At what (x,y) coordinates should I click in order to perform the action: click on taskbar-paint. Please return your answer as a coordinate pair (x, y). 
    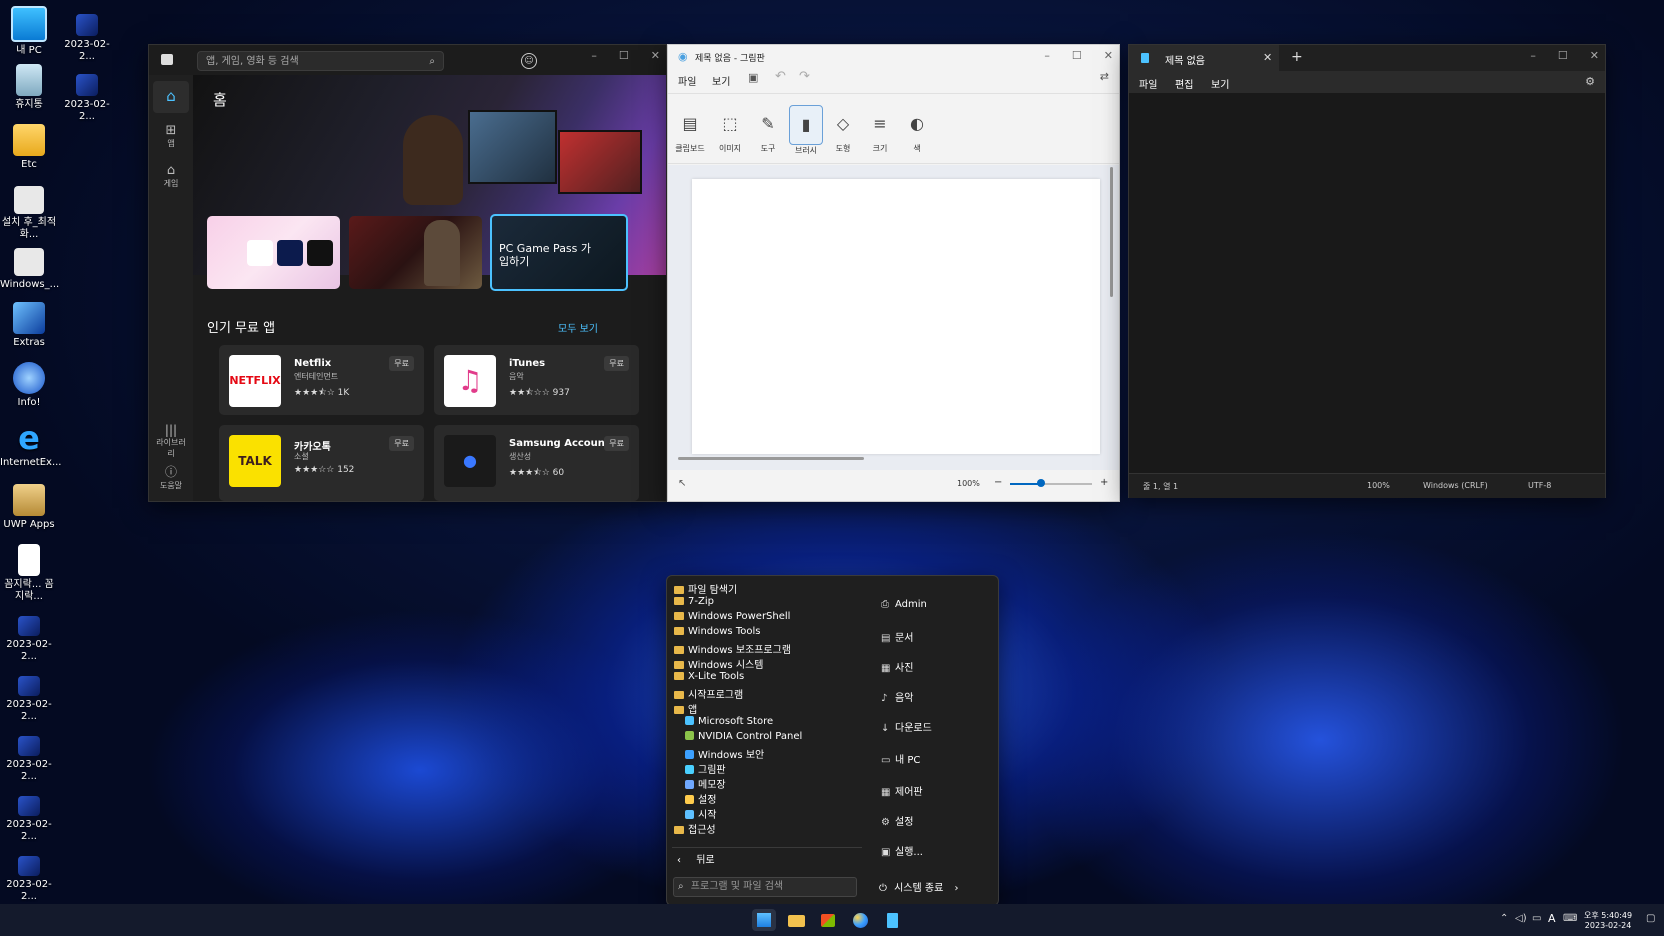
    Looking at the image, I should click on (860, 920).